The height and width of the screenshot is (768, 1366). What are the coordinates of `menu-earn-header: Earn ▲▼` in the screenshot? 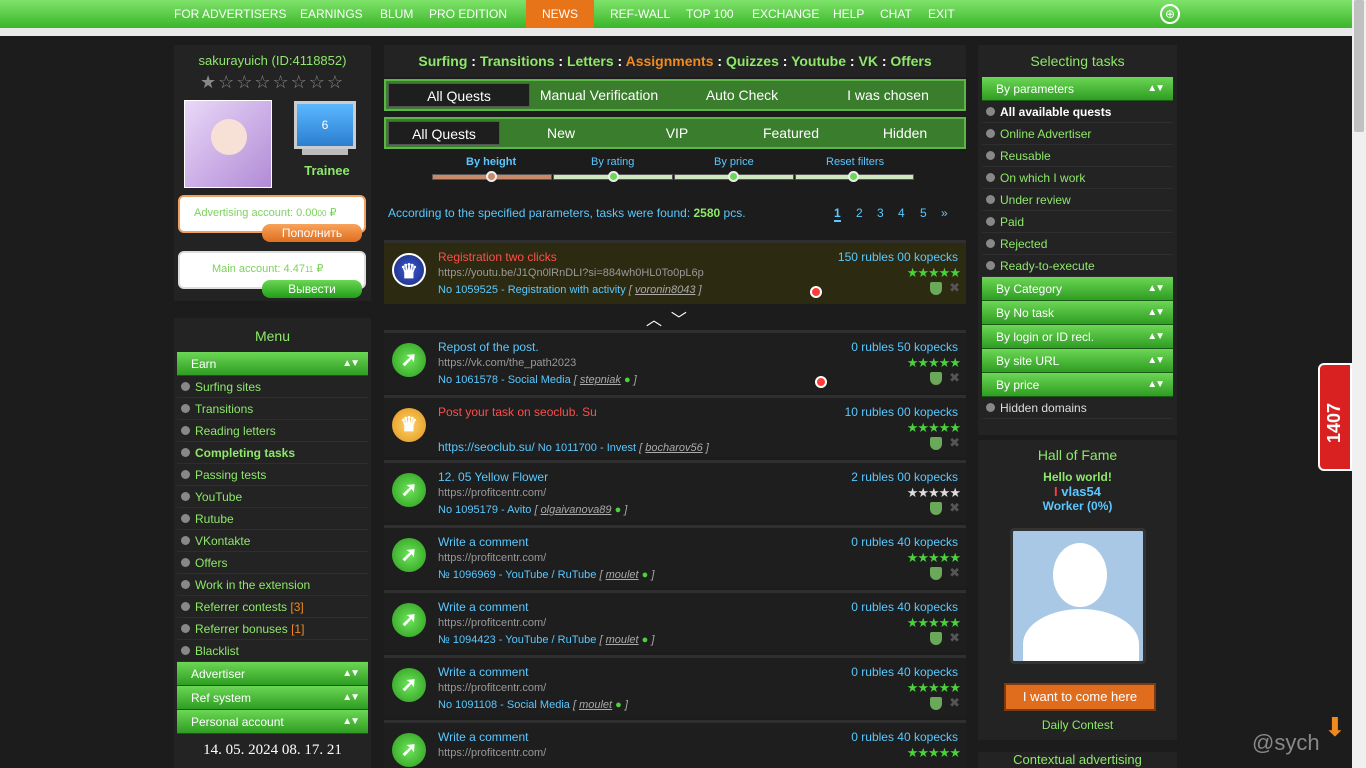 It's located at (272, 364).